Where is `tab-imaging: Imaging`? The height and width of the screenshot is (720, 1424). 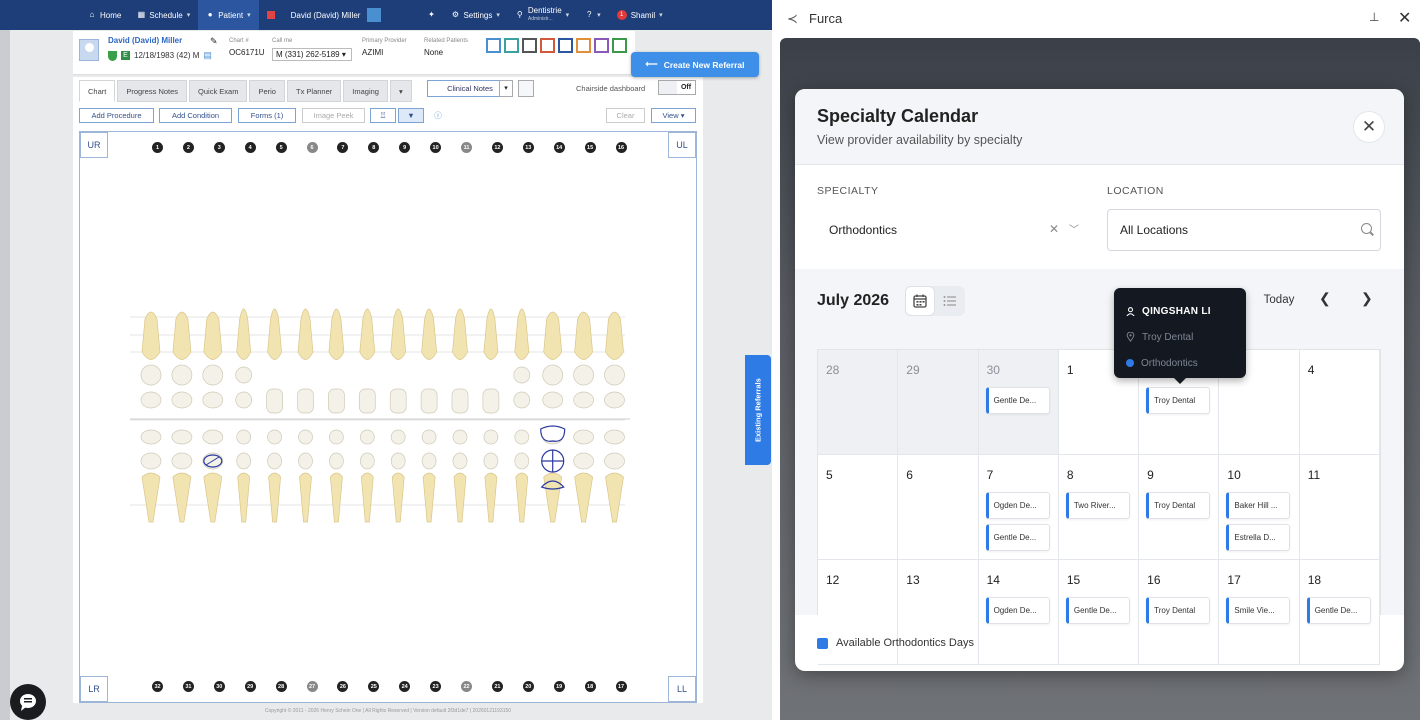
tab-imaging: Imaging is located at coordinates (365, 91).